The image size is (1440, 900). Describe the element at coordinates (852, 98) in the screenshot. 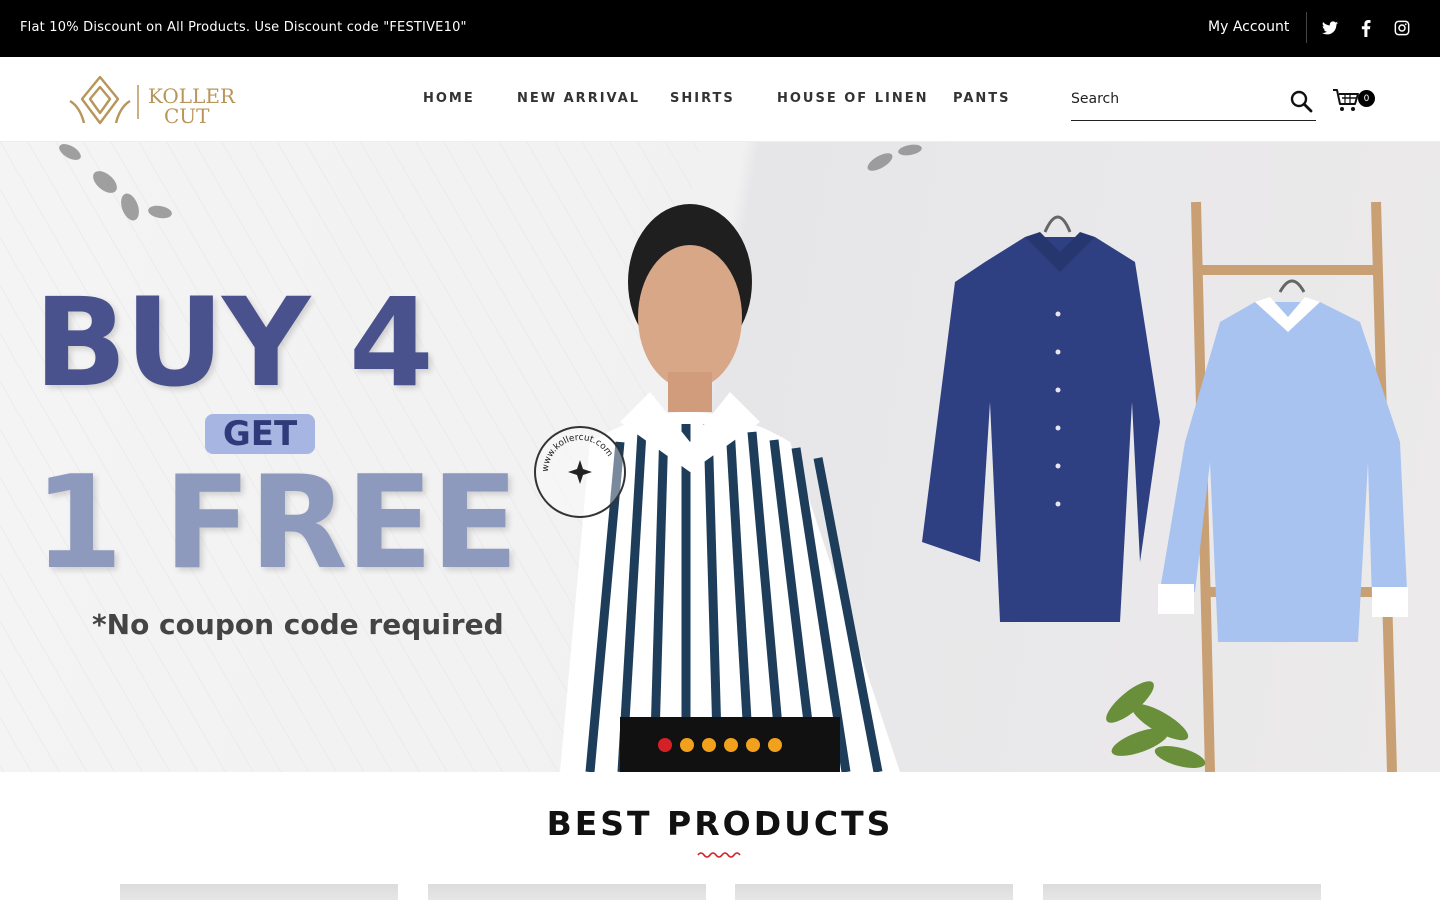

I see `nav-house-of-linen: HOUSE OF LINEN` at that location.